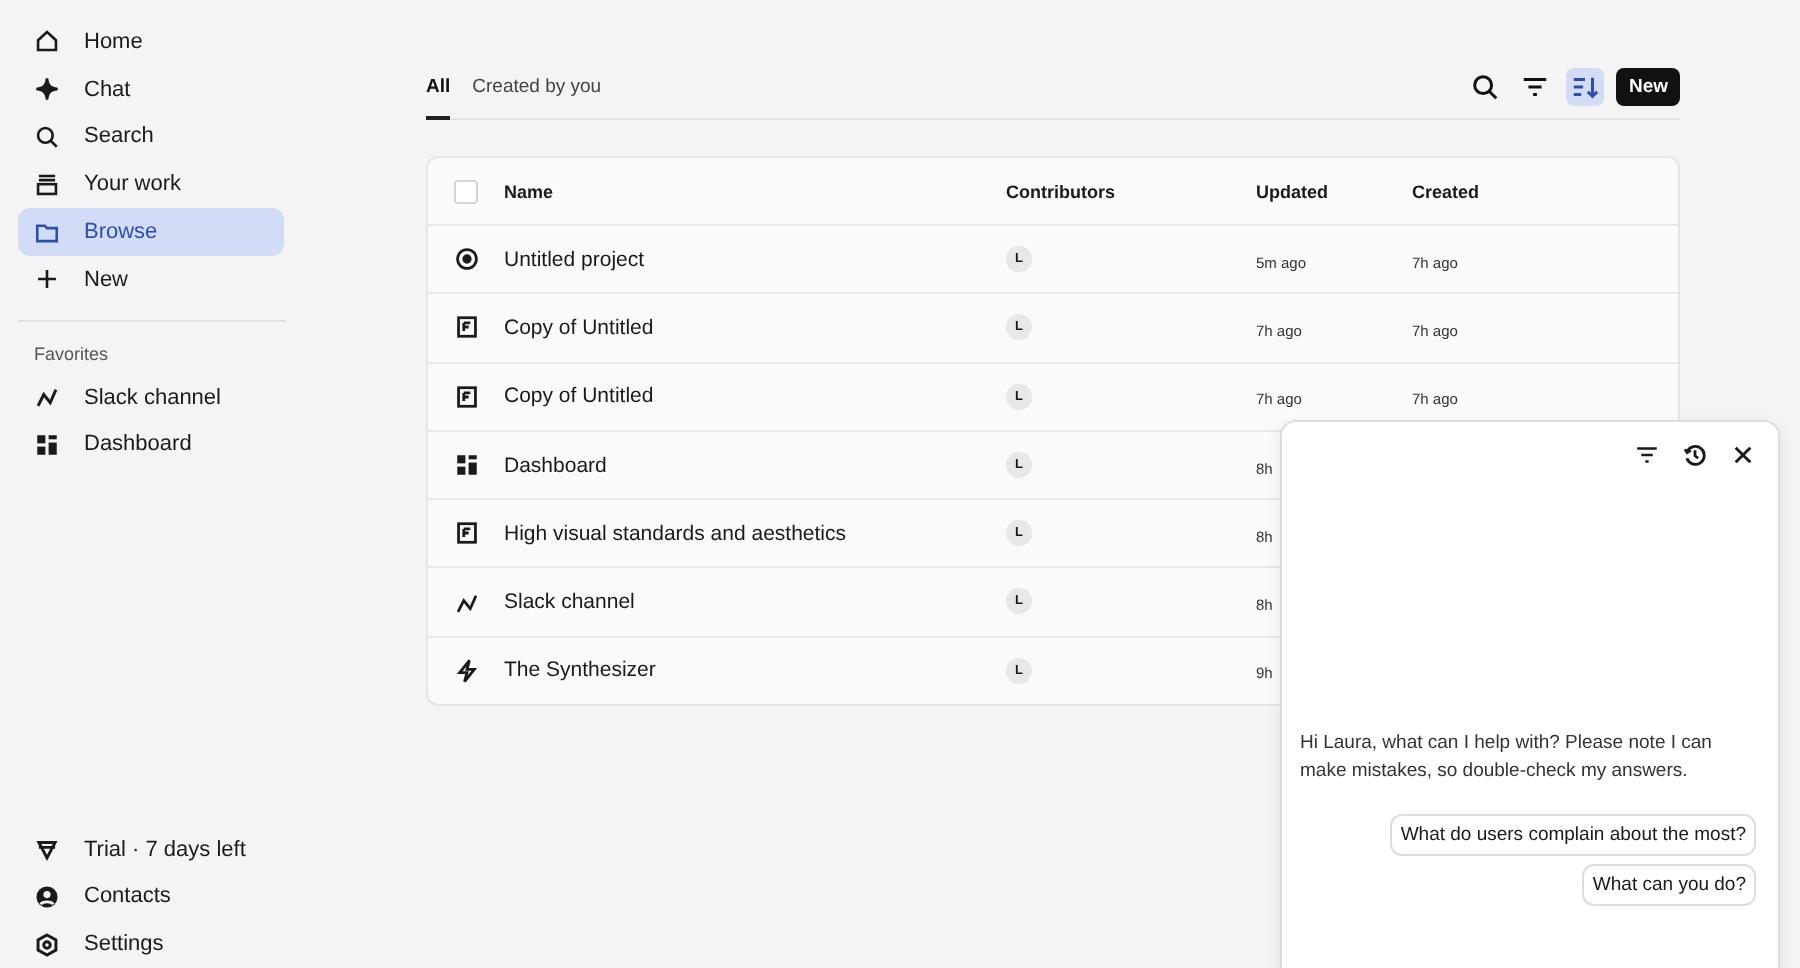  What do you see at coordinates (1334, 191) in the screenshot?
I see `column-header: Updated` at bounding box center [1334, 191].